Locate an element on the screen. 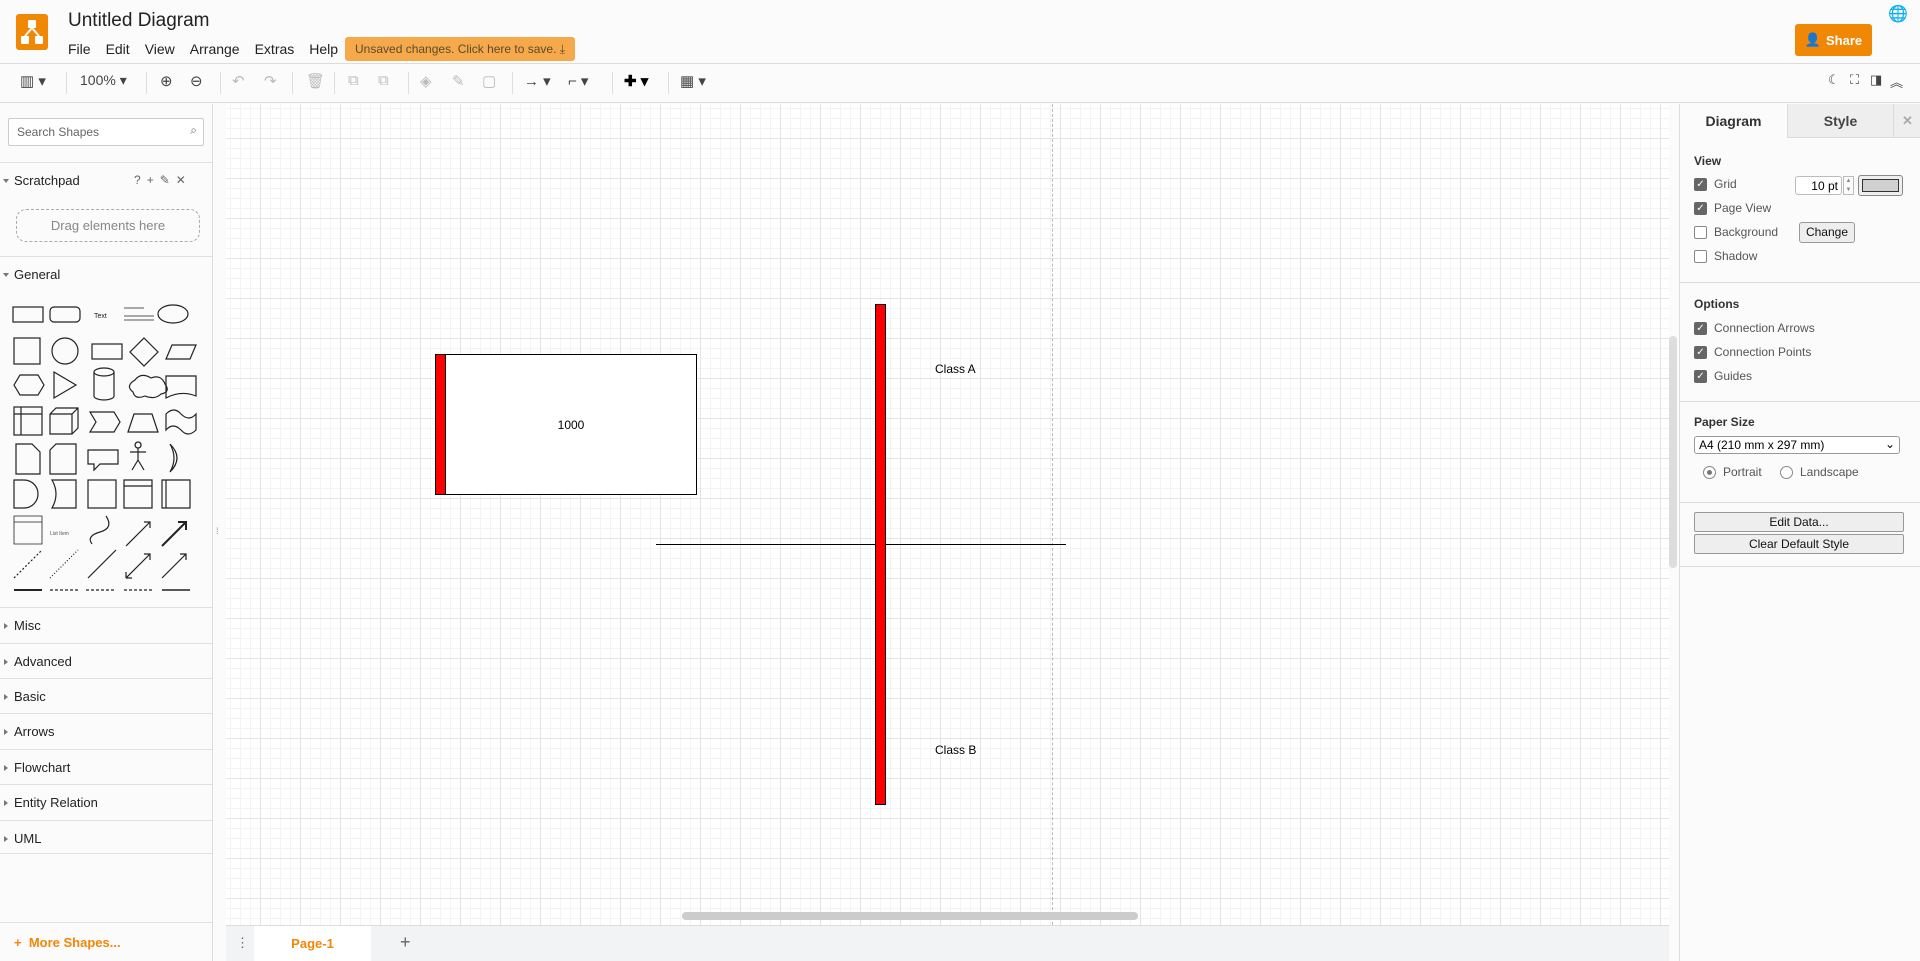 This screenshot has height=961, width=1920. horizontal-scrollbar is located at coordinates (910, 916).